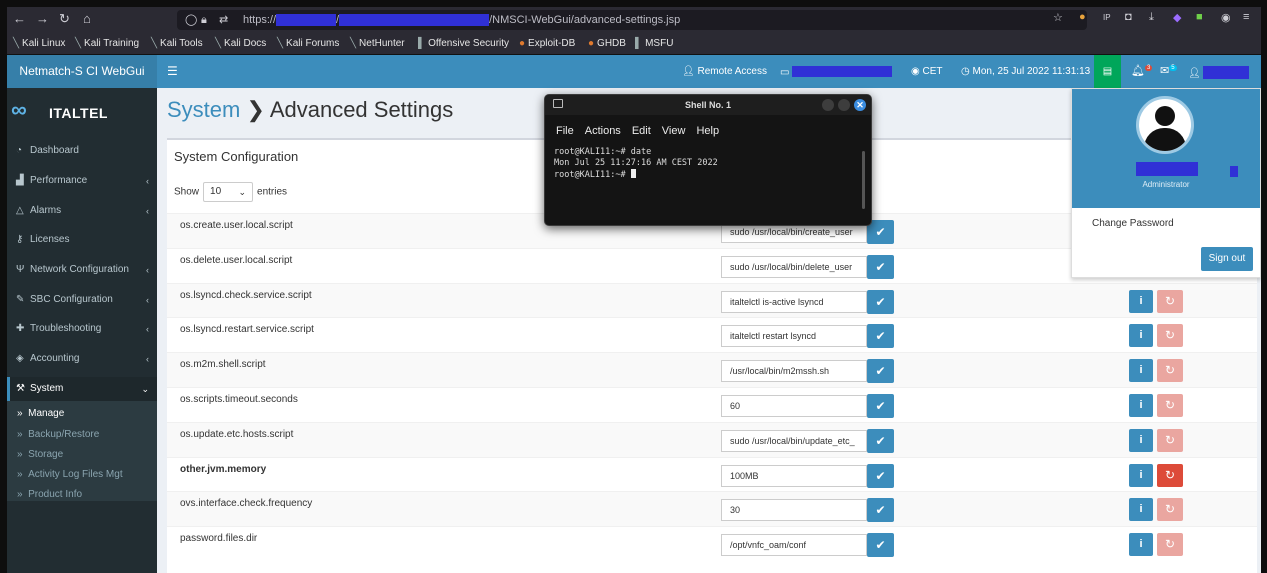 The image size is (1267, 573). What do you see at coordinates (565, 131) in the screenshot?
I see `terminal-menu-file: File` at bounding box center [565, 131].